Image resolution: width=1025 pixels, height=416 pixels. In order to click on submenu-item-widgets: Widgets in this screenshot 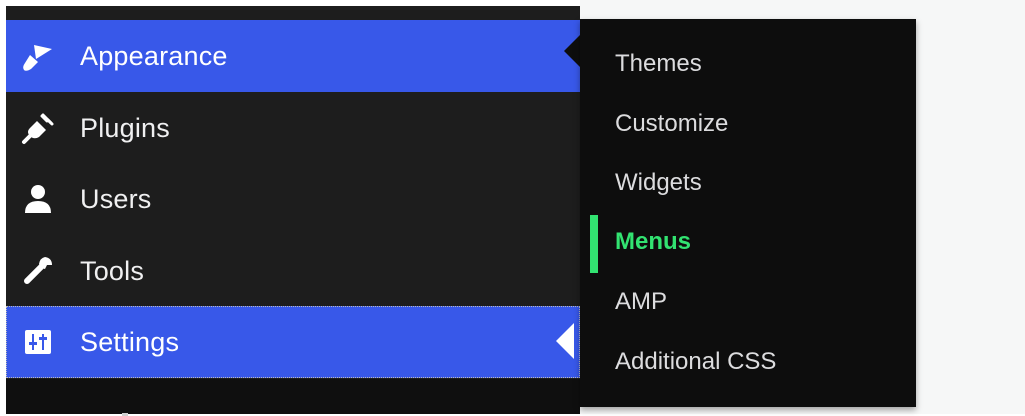, I will do `click(748, 183)`.